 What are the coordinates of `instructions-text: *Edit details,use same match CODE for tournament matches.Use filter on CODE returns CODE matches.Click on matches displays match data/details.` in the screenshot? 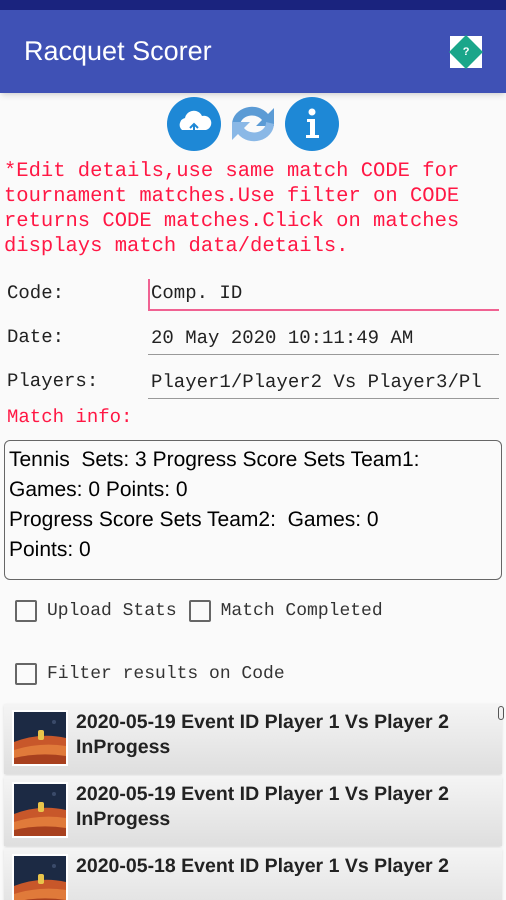 It's located at (231, 209).